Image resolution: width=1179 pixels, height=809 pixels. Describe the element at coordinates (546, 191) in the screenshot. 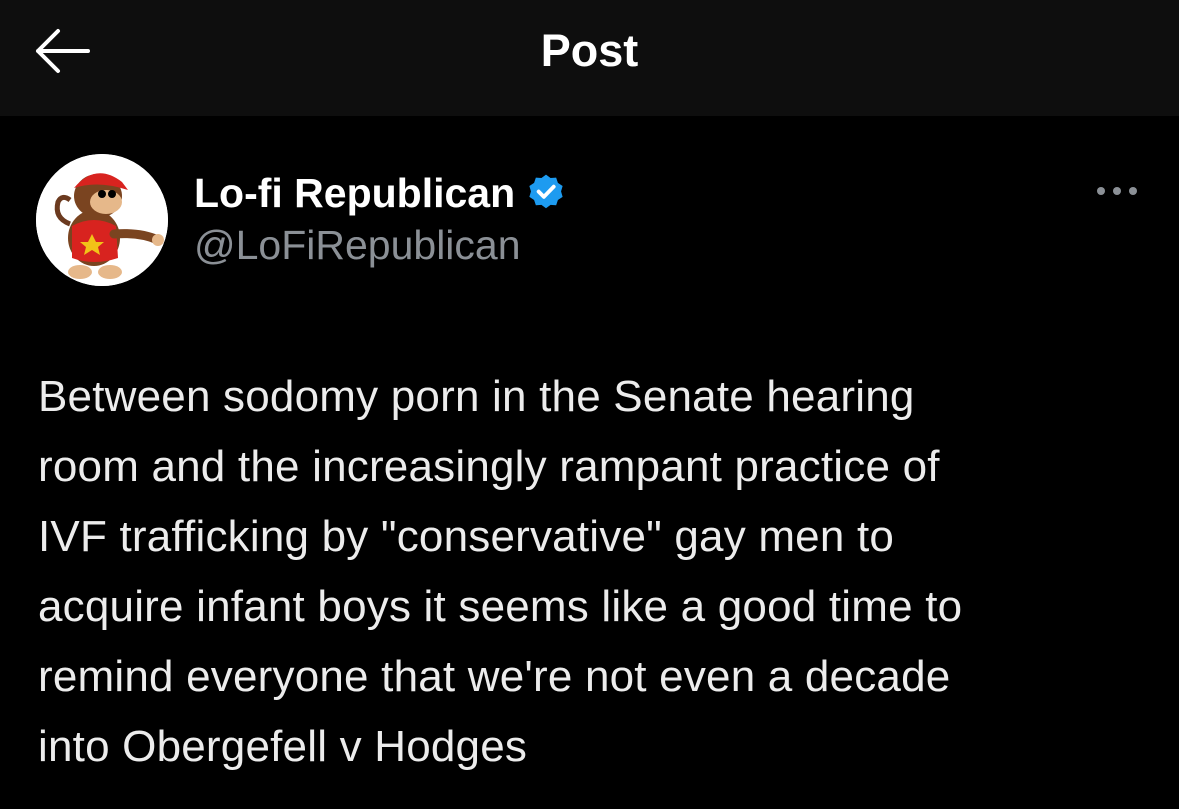

I see `verified-badge-icon` at that location.